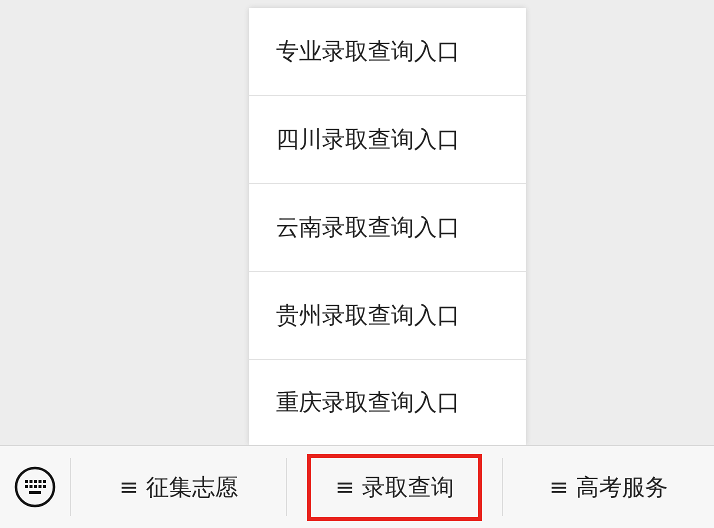 The width and height of the screenshot is (714, 528). Describe the element at coordinates (178, 487) in the screenshot. I see `menu-tab: ≡ 征集志愿` at that location.